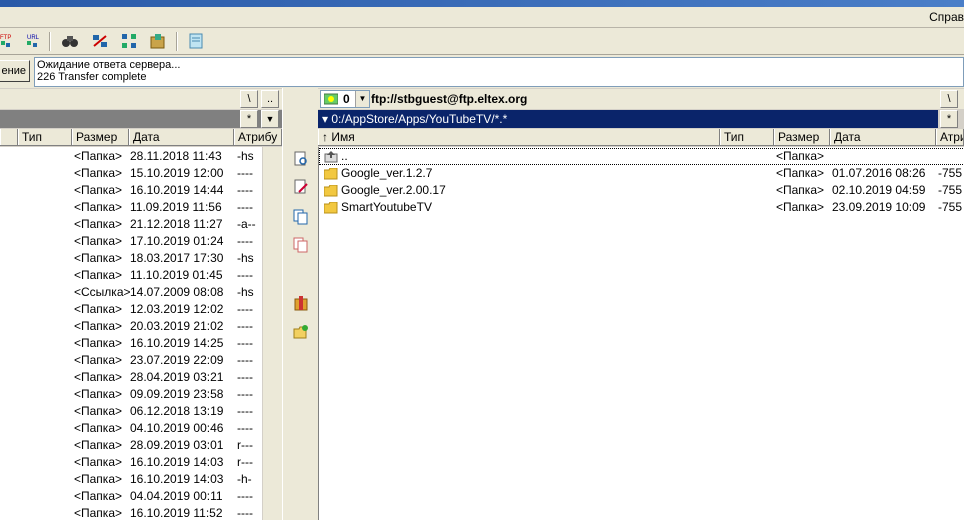 The image size is (964, 520). Describe the element at coordinates (141, 394) in the screenshot. I see `table-row: <Папка> 09.09.2019 23:58 ----` at that location.